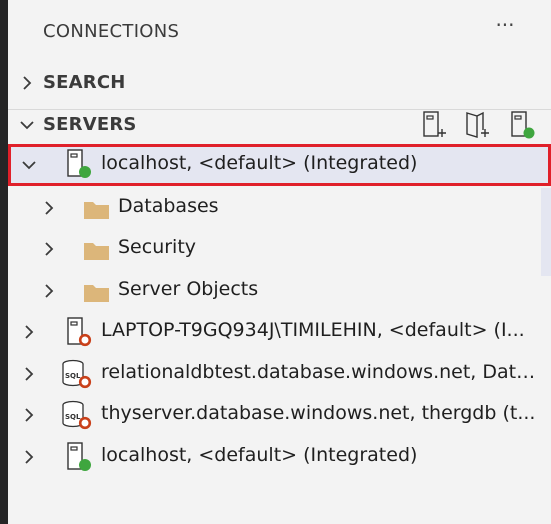  Describe the element at coordinates (546, 232) in the screenshot. I see `scrollbar-thumb` at that location.